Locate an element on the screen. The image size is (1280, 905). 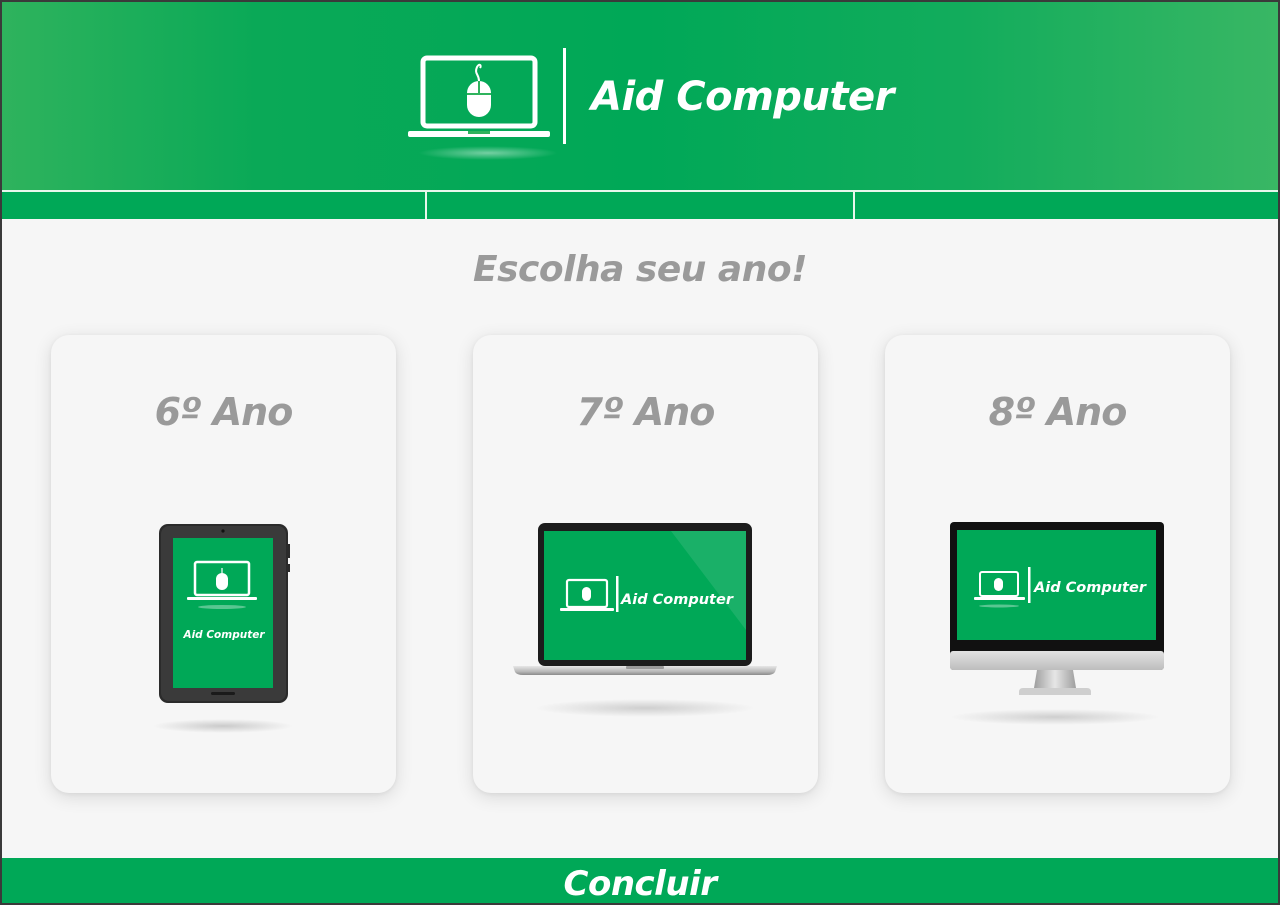
card-title: 6º Ano is located at coordinates (224, 412).